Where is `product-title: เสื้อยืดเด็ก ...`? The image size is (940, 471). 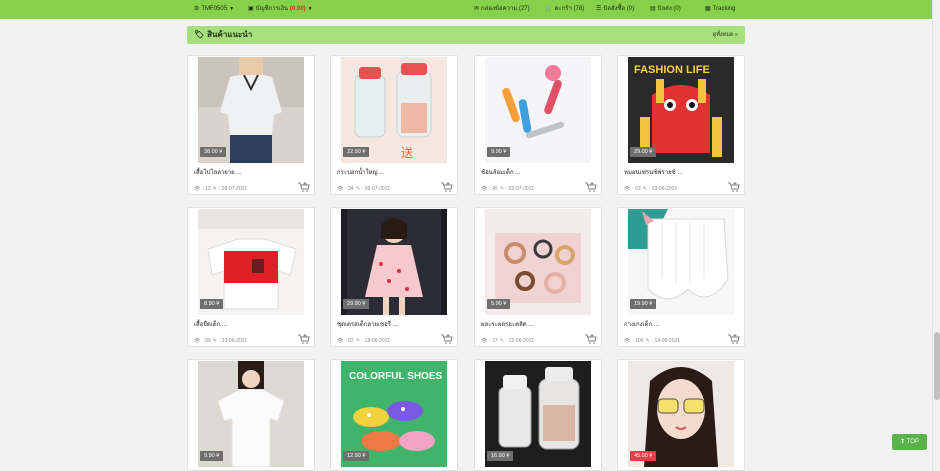 product-title: เสื้อยืดเด็ก ... is located at coordinates (210, 324).